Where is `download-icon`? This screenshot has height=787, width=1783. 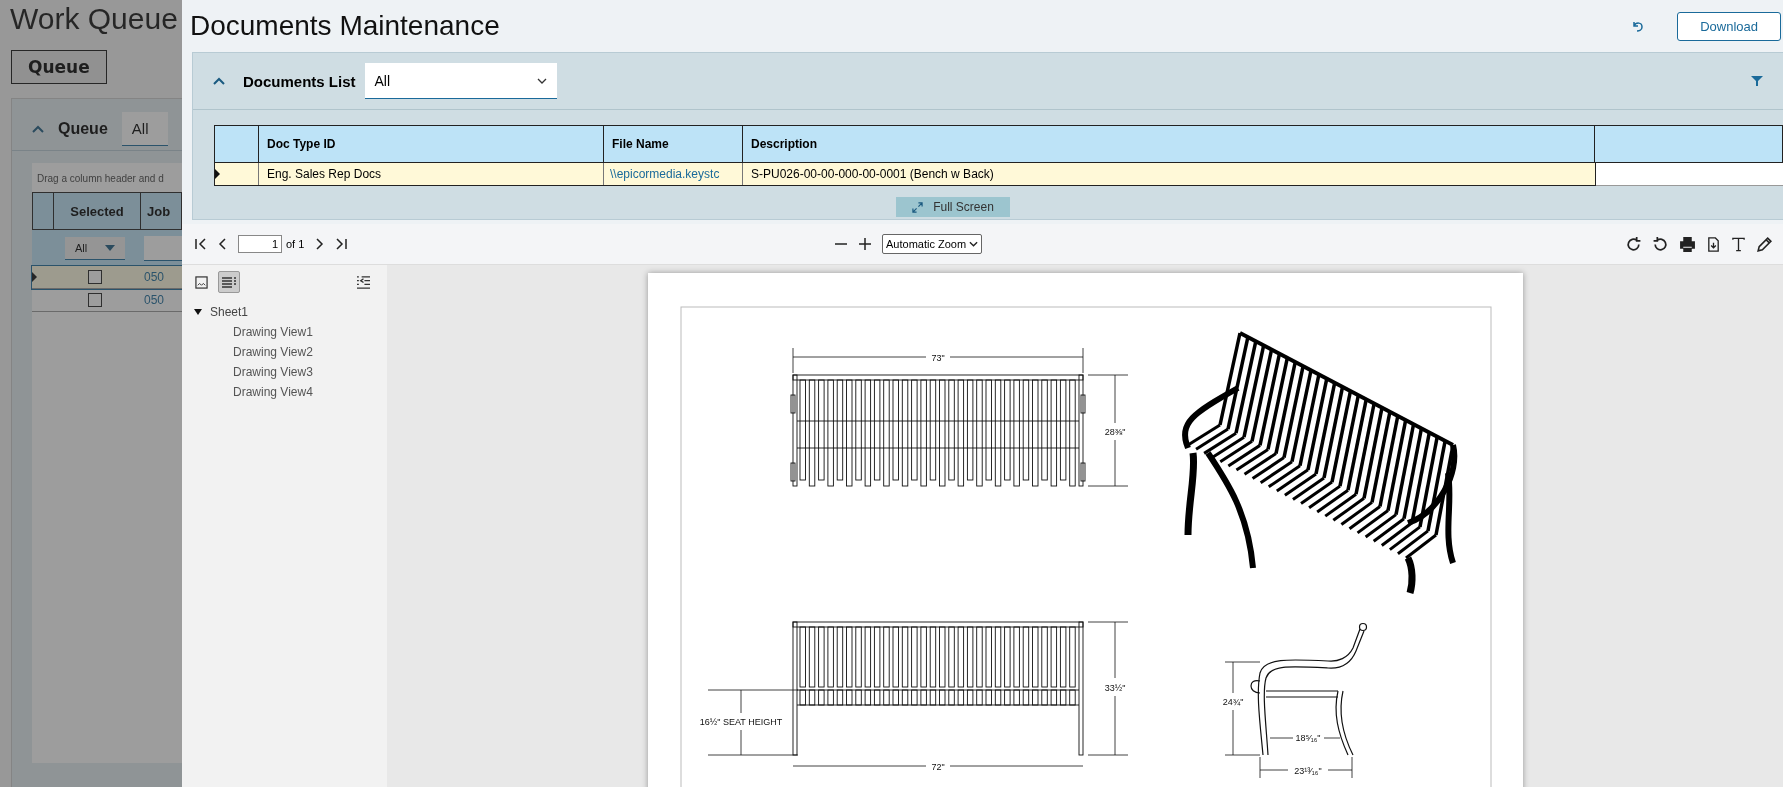
download-icon is located at coordinates (1713, 244).